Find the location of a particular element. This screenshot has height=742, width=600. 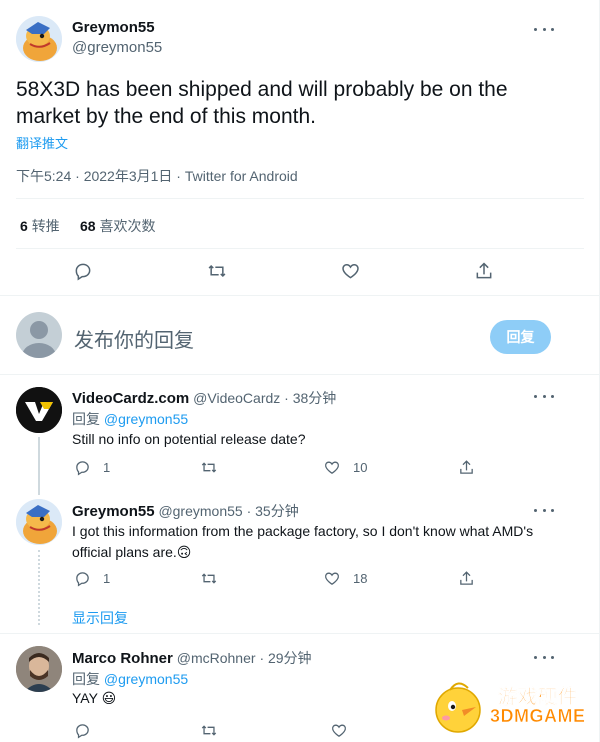

show-replies-link: 显示回复 is located at coordinates (100, 618).